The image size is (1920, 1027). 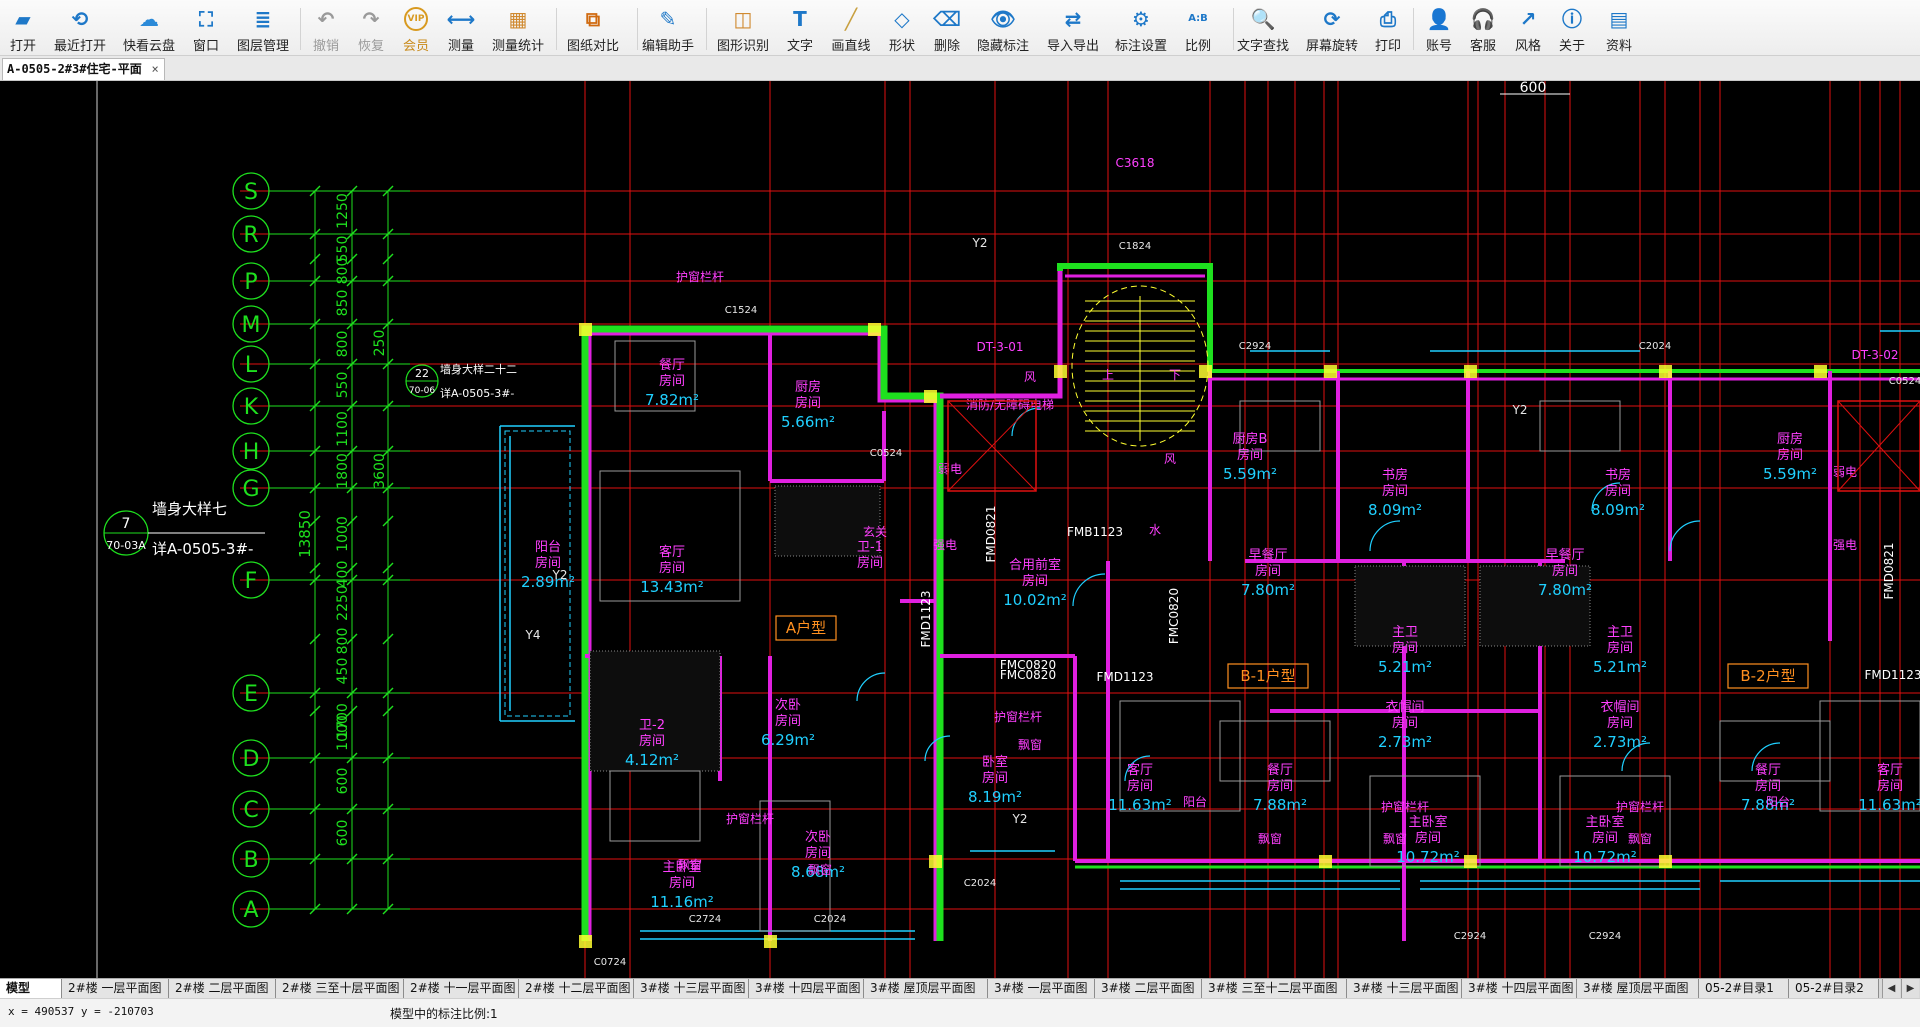 I want to click on annotation-label: DT-3-02, so click(x=1874, y=355).